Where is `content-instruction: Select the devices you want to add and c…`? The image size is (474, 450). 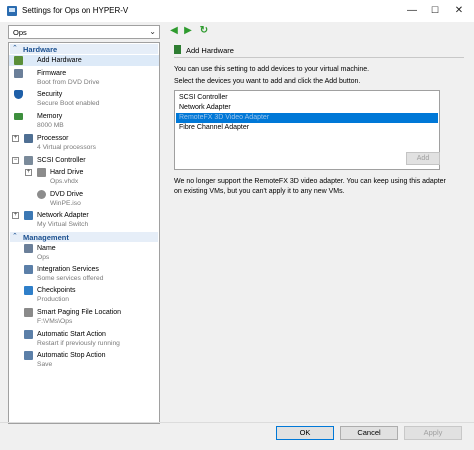
content-instruction: Select the devices you want to add and c… is located at coordinates (267, 81).